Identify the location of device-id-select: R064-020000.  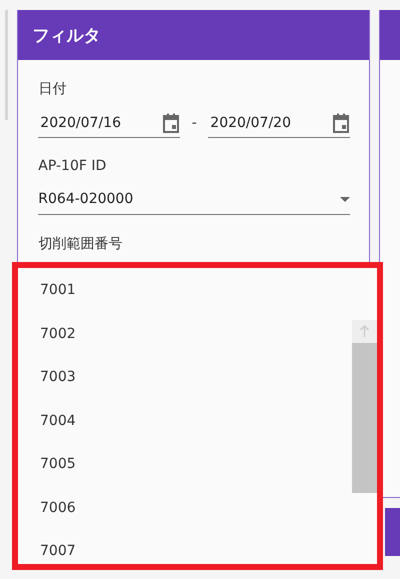
(194, 199).